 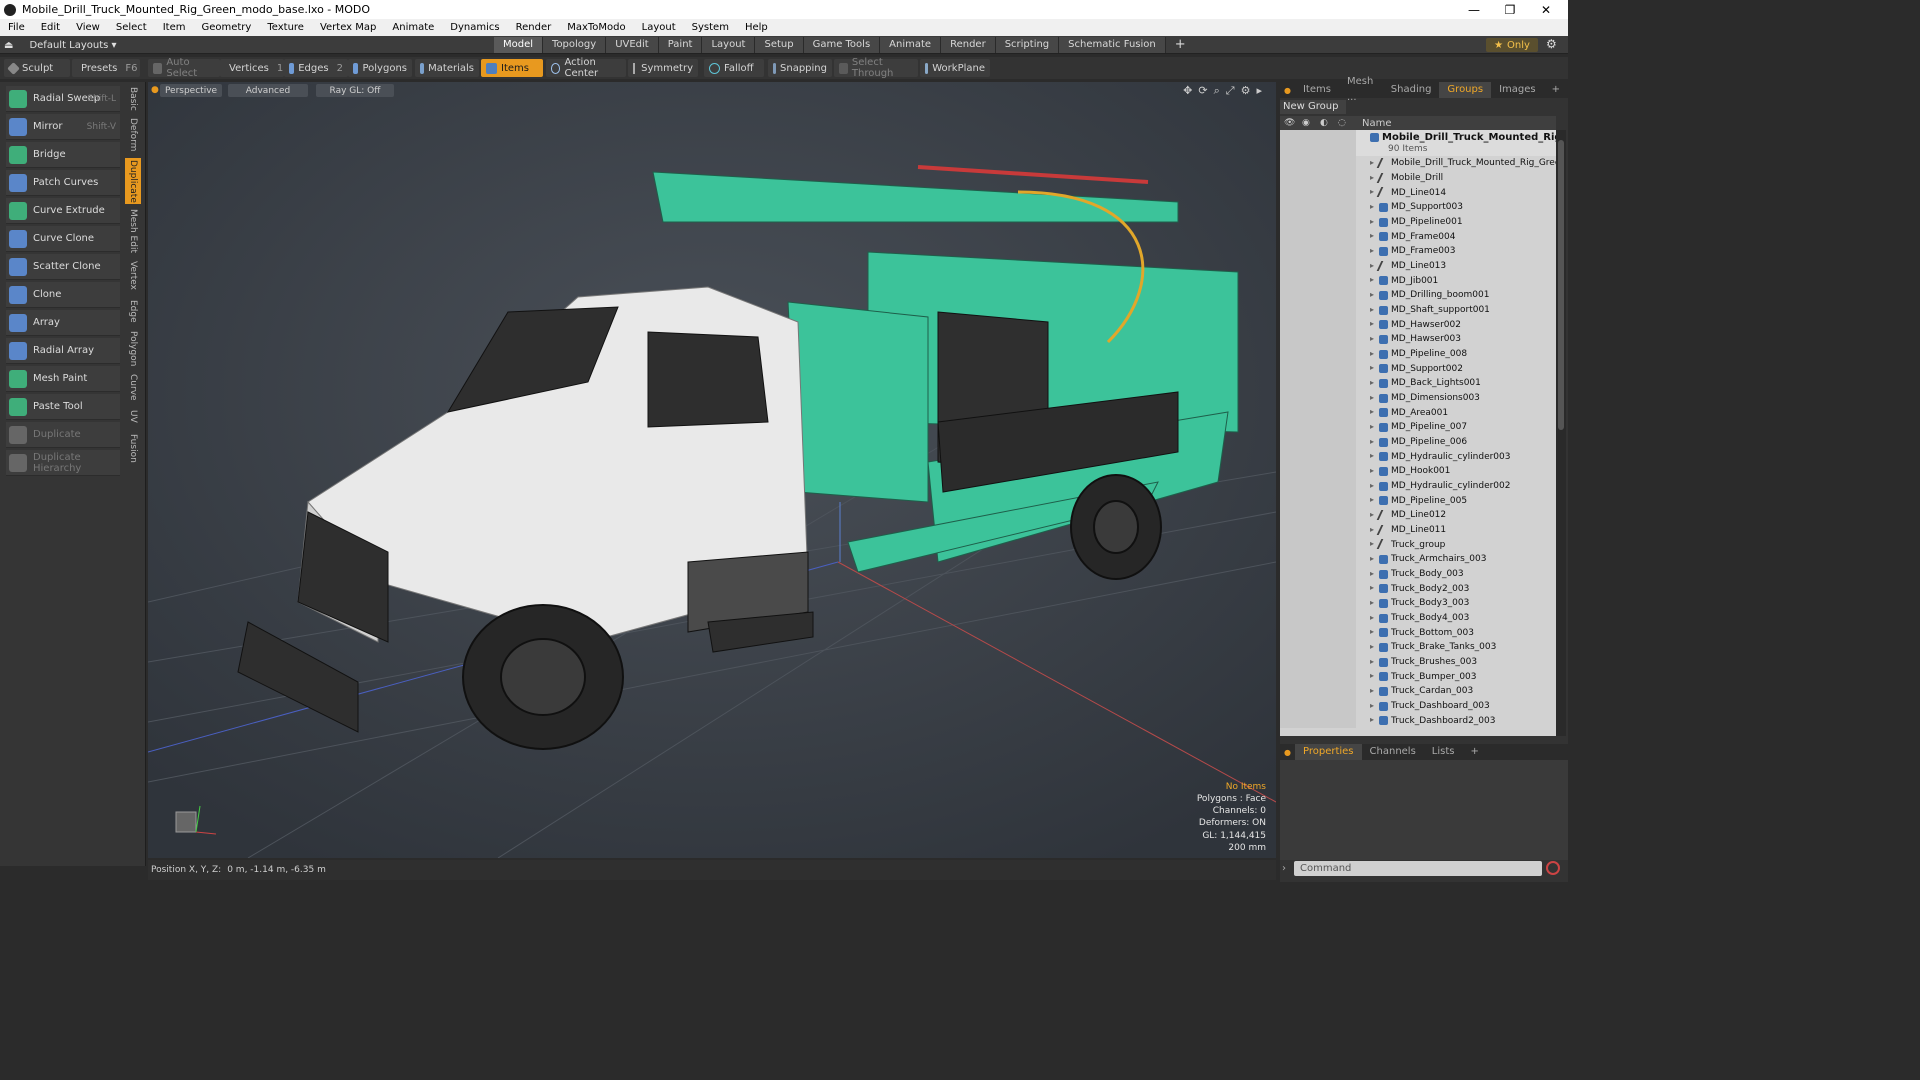 What do you see at coordinates (63, 183) in the screenshot?
I see `tool-patch-curves: Patch Curves` at bounding box center [63, 183].